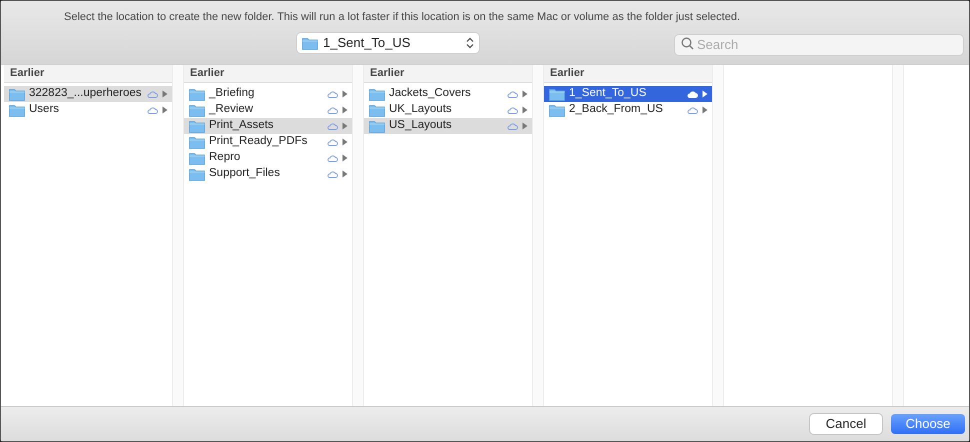 The image size is (970, 442). I want to click on folder-row: Users, so click(88, 110).